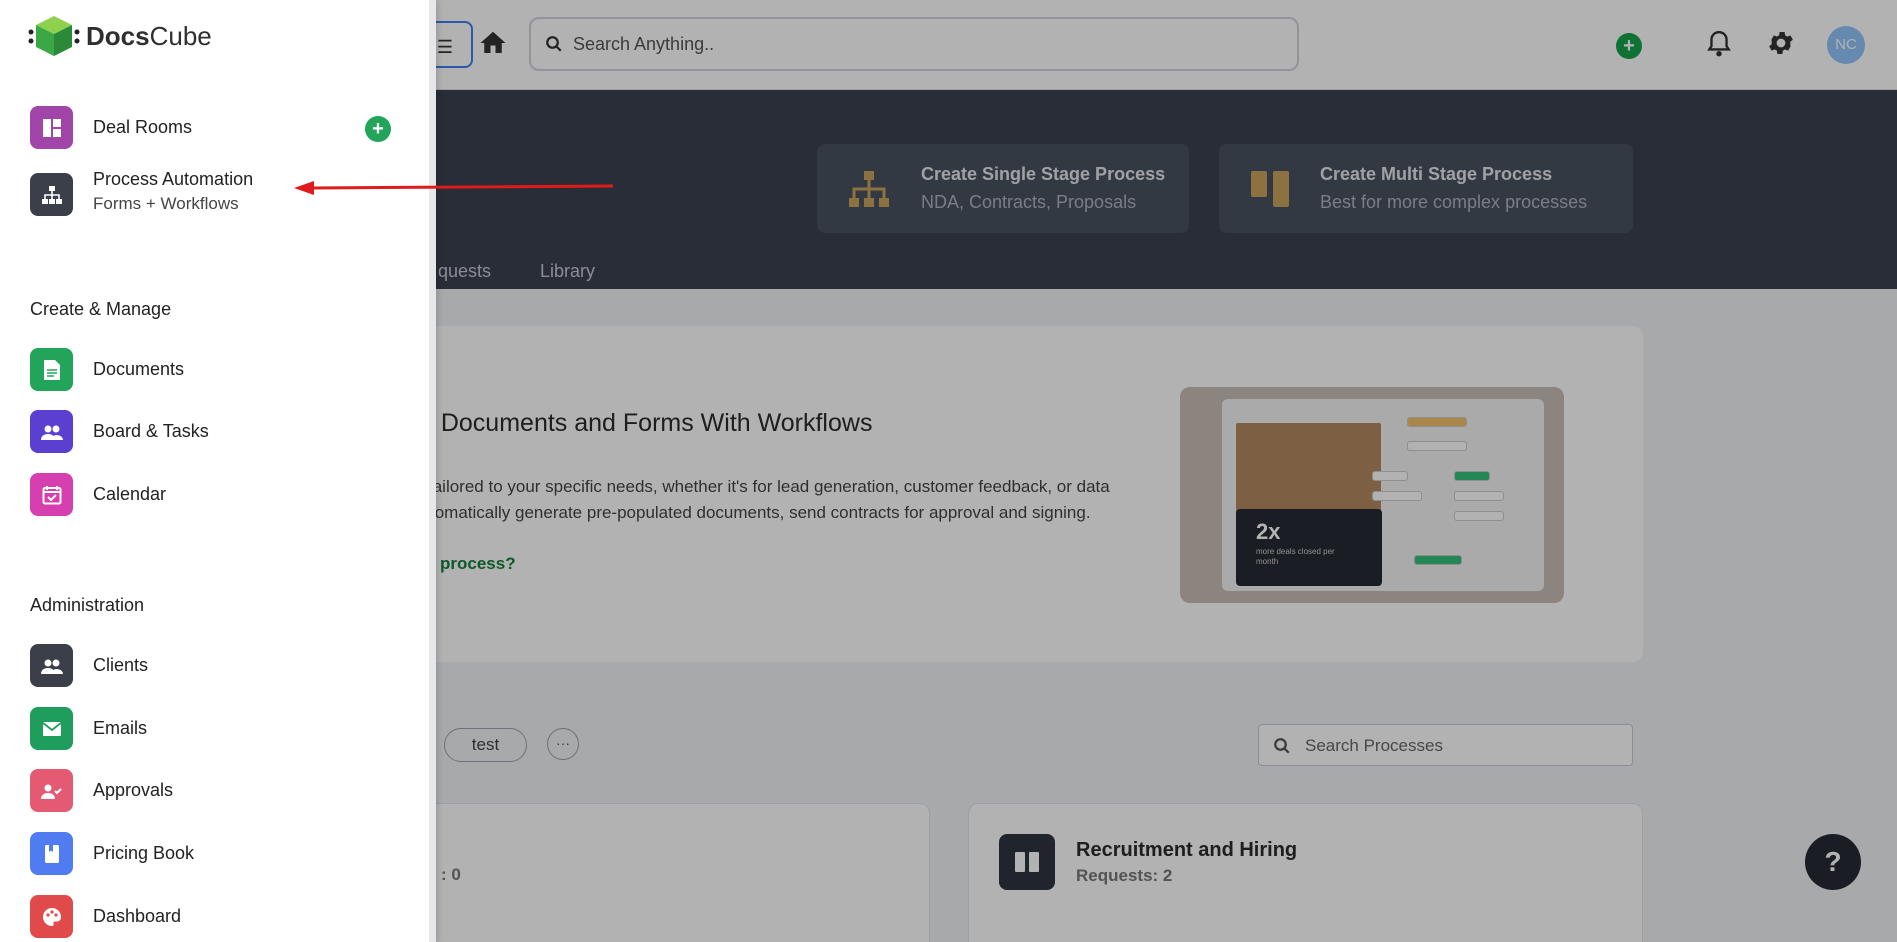 The image size is (1897, 942). Describe the element at coordinates (51, 790) in the screenshot. I see `user-check-icon` at that location.